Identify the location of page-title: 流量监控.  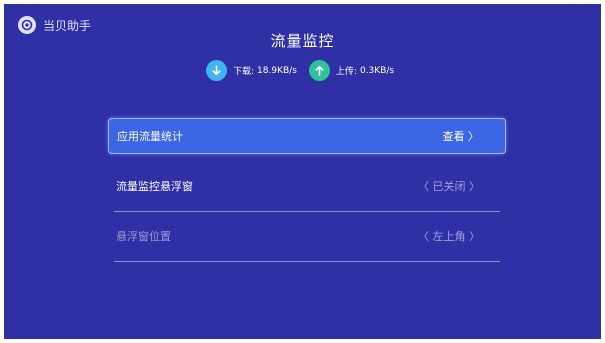
(302, 41).